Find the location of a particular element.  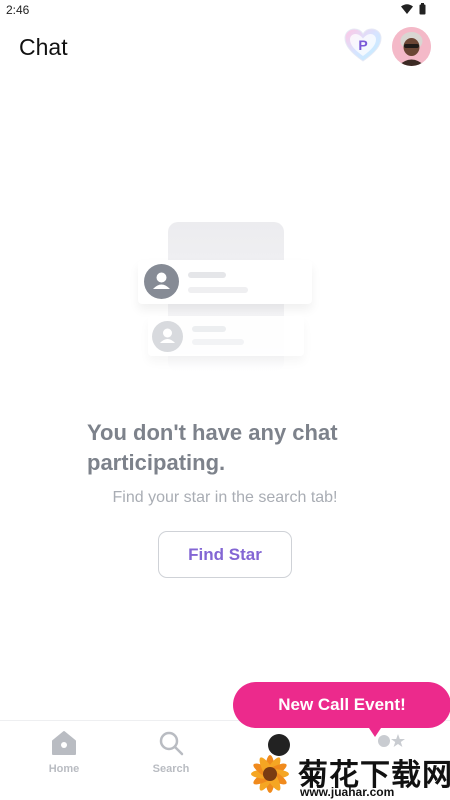

premium-heart-icon: P is located at coordinates (363, 45).